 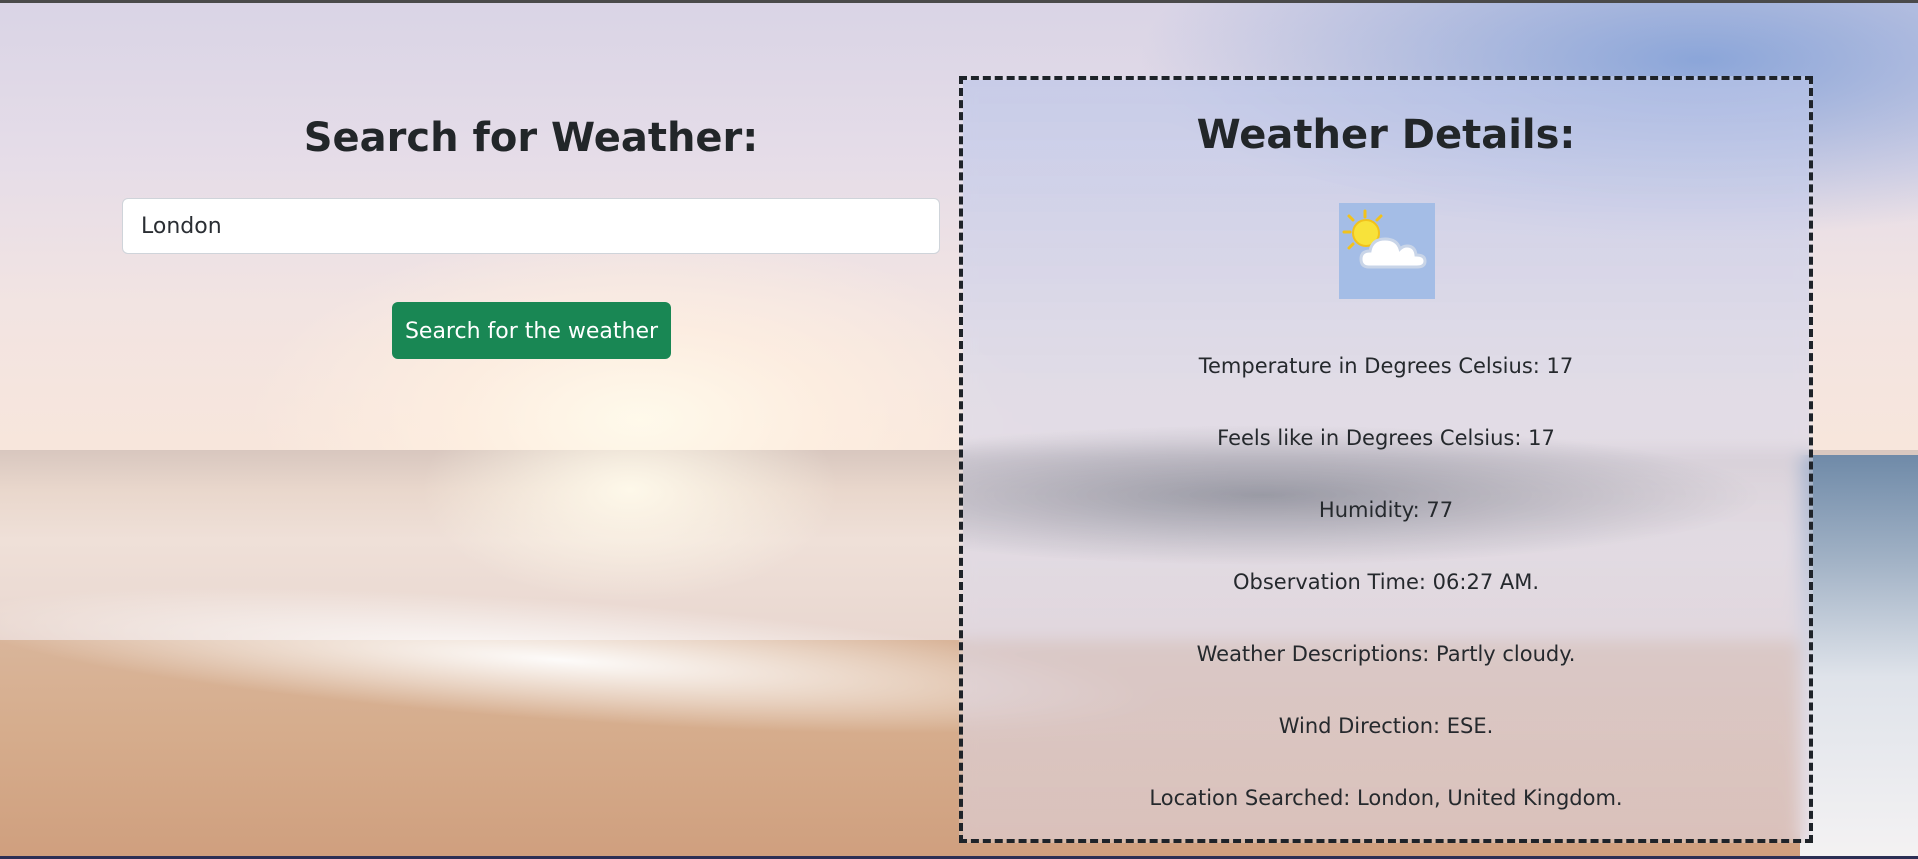 I want to click on weather-descriptions-text: Weather Descriptions: Partly cloudy., so click(x=1386, y=654).